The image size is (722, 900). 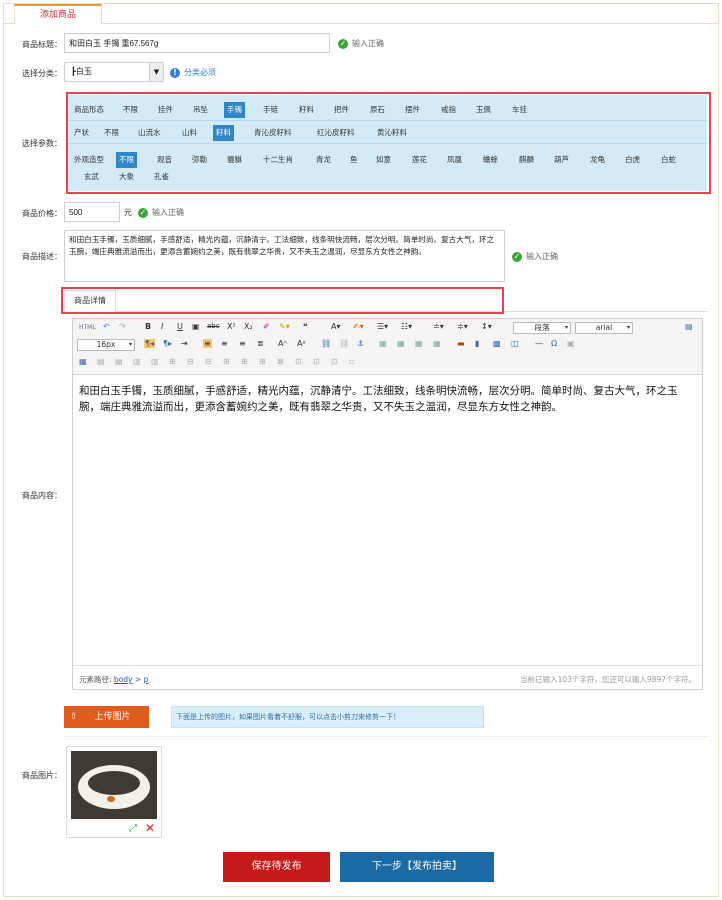 What do you see at coordinates (461, 343) in the screenshot?
I see `insert-image-icon: ▬` at bounding box center [461, 343].